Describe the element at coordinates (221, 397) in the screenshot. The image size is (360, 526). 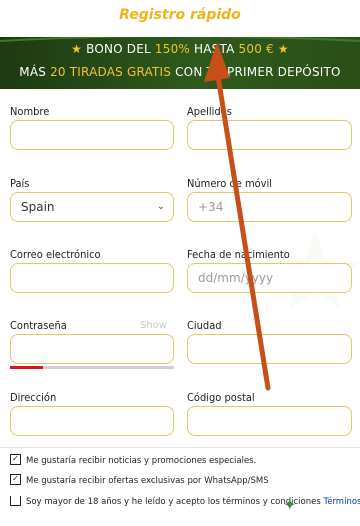
I see `postal-label: Código postal` at that location.